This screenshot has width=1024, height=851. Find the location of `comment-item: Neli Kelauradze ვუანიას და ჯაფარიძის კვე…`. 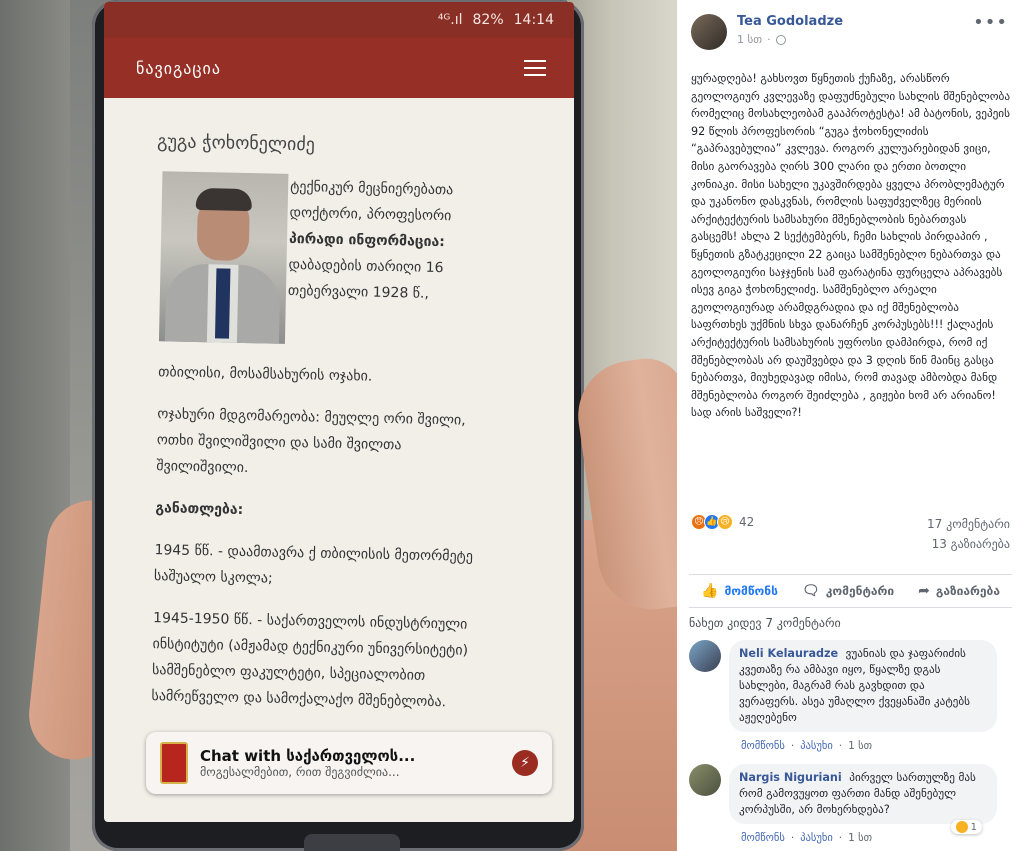

comment-item: Neli Kelauradze ვუანიას და ჯაფარიძის კვე… is located at coordinates (850, 696).